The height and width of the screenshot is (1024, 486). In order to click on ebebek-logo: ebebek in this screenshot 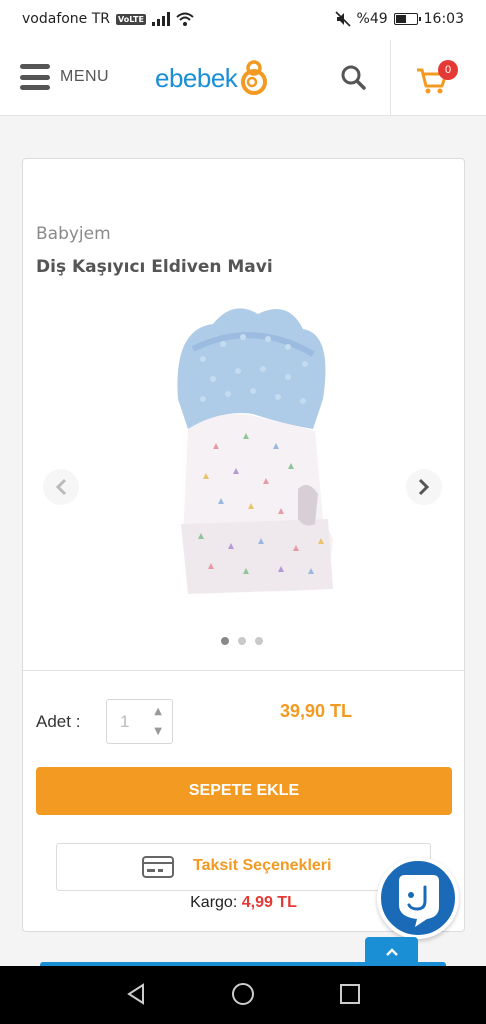, I will do `click(213, 78)`.